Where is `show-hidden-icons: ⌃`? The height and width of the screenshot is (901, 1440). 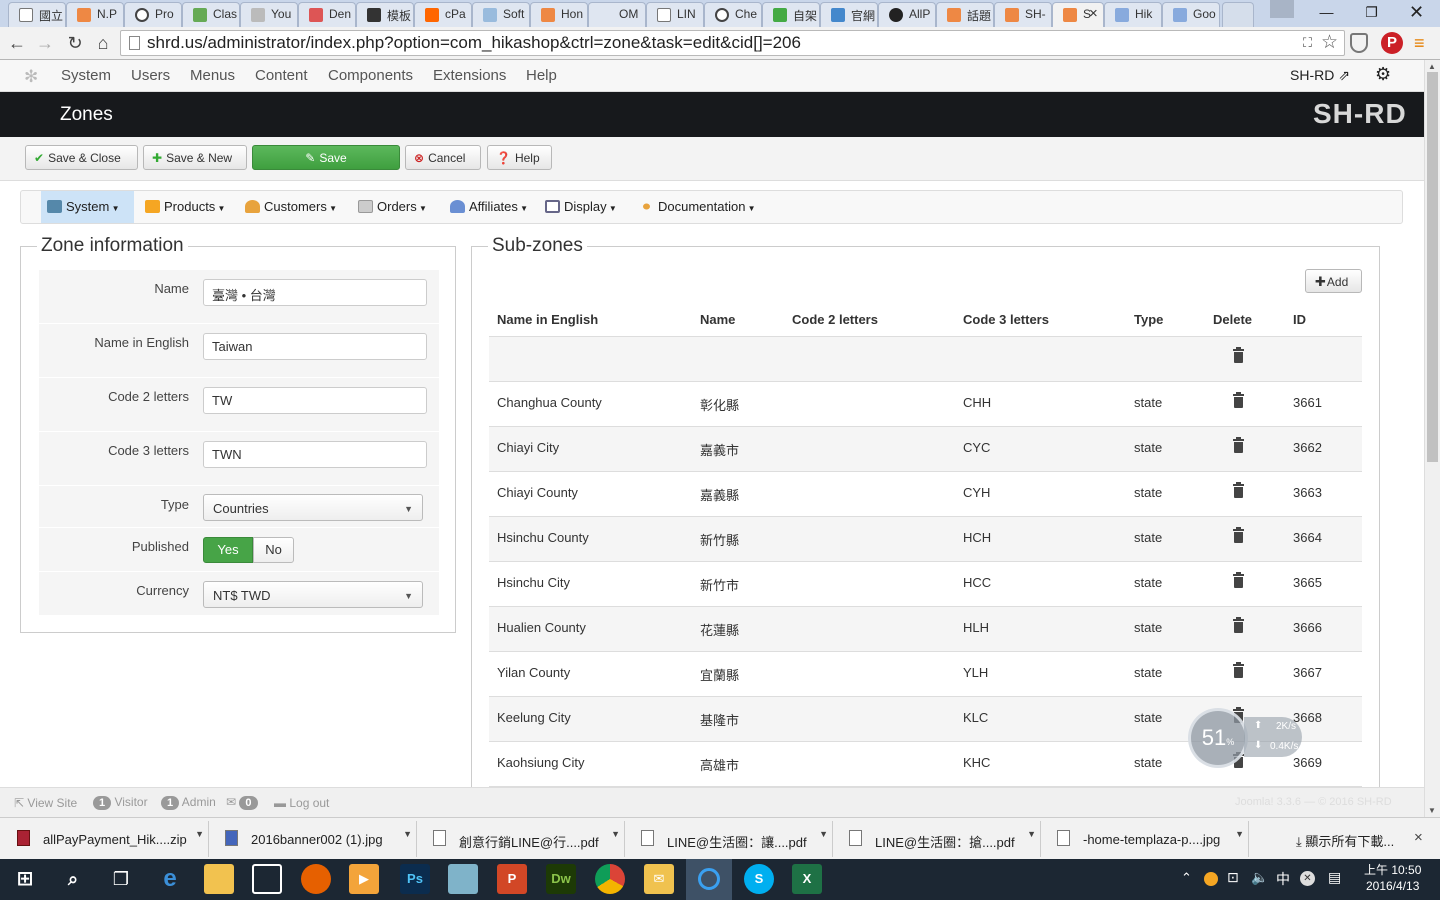
show-hidden-icons: ⌃ is located at coordinates (1186, 878).